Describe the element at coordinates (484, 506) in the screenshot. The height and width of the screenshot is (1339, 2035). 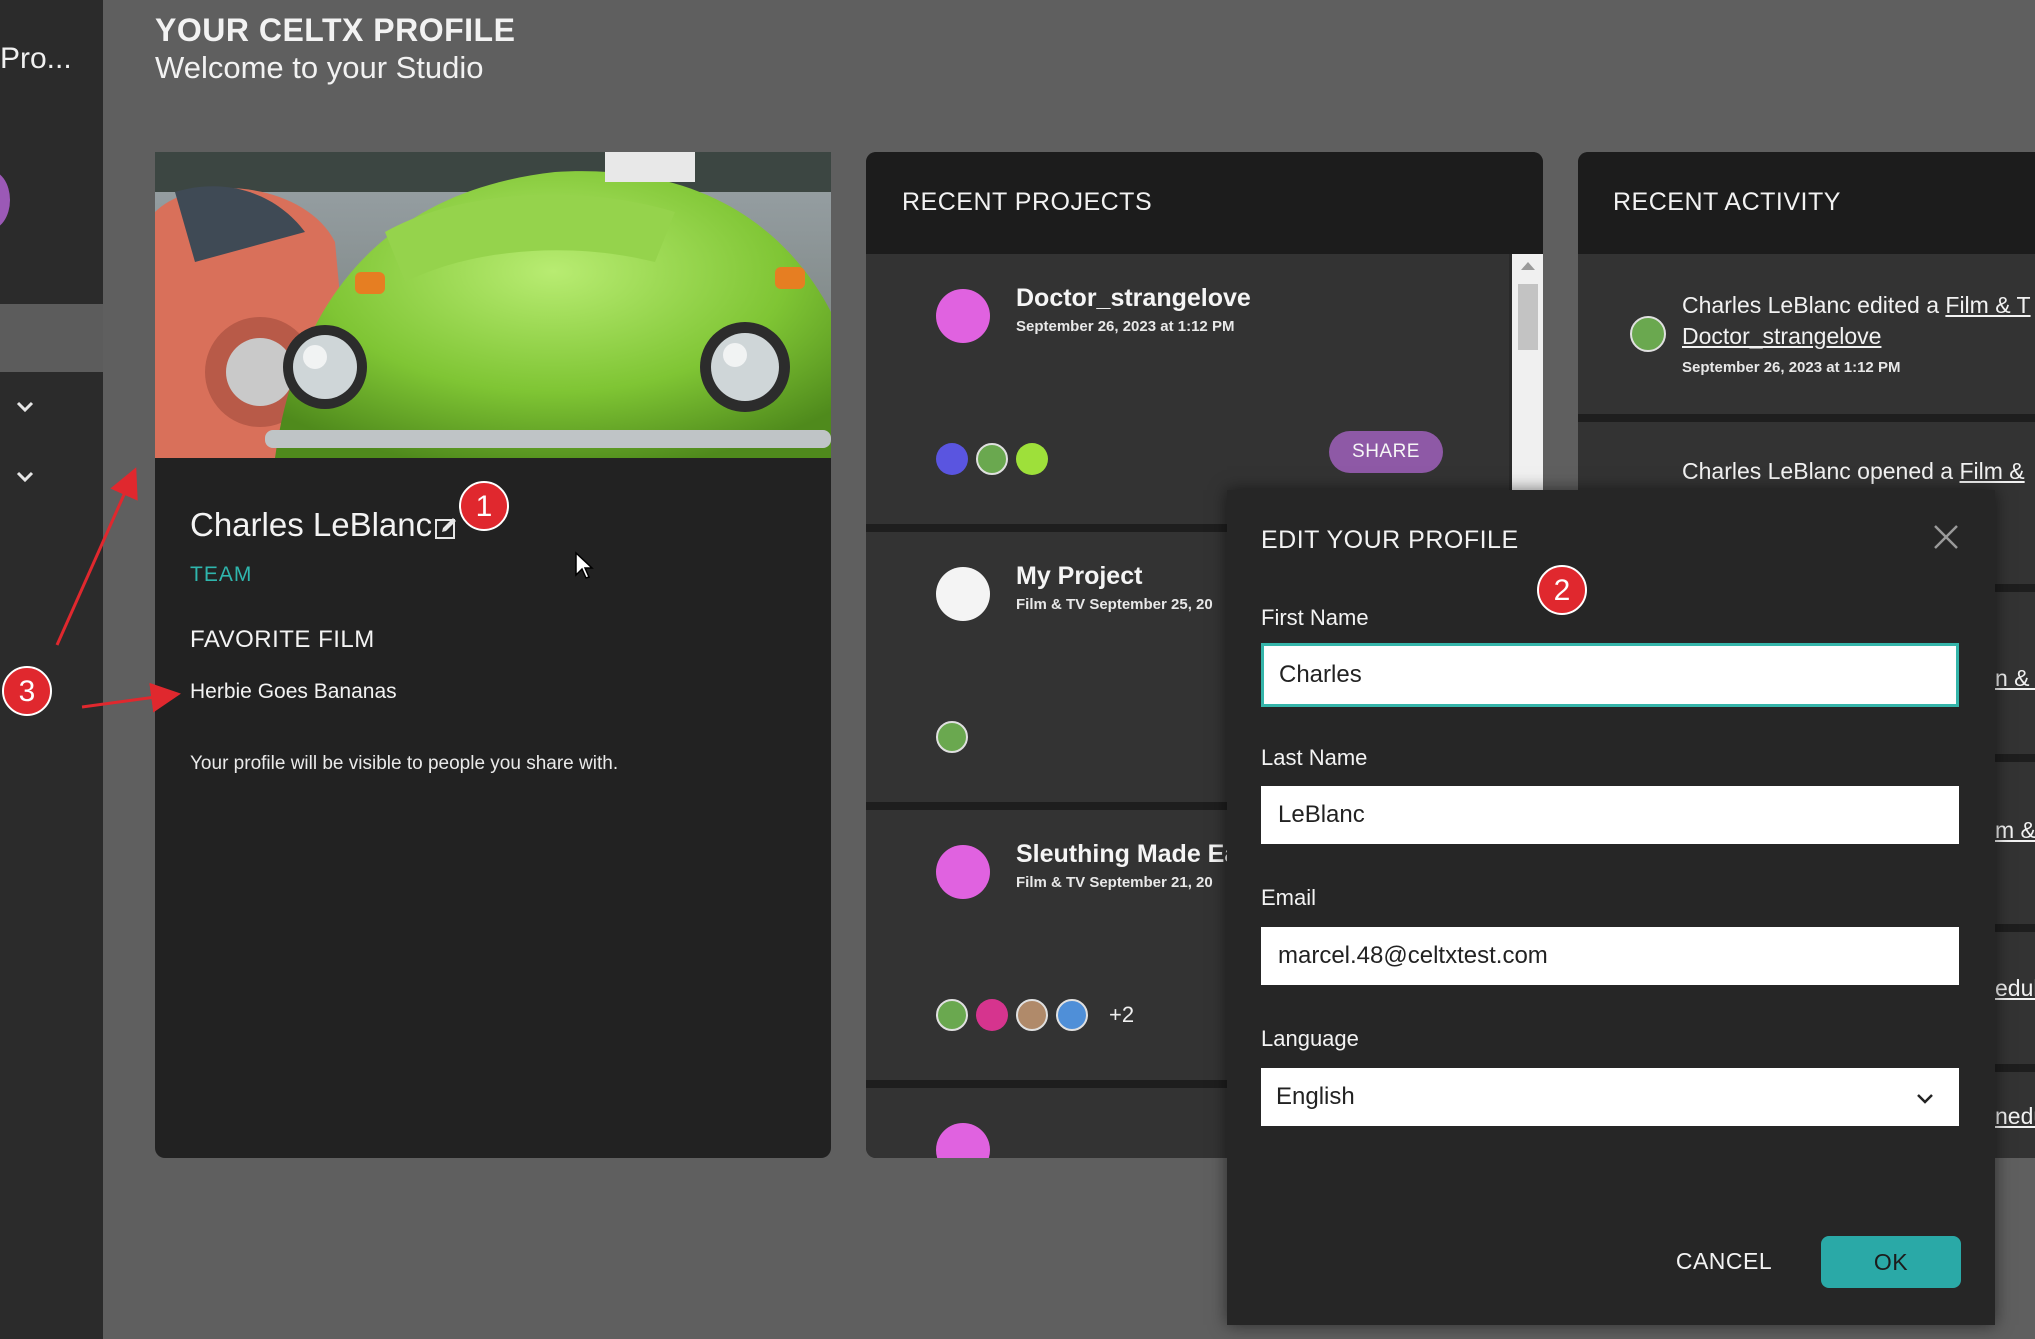
I see `annotation-badge: 1` at that location.